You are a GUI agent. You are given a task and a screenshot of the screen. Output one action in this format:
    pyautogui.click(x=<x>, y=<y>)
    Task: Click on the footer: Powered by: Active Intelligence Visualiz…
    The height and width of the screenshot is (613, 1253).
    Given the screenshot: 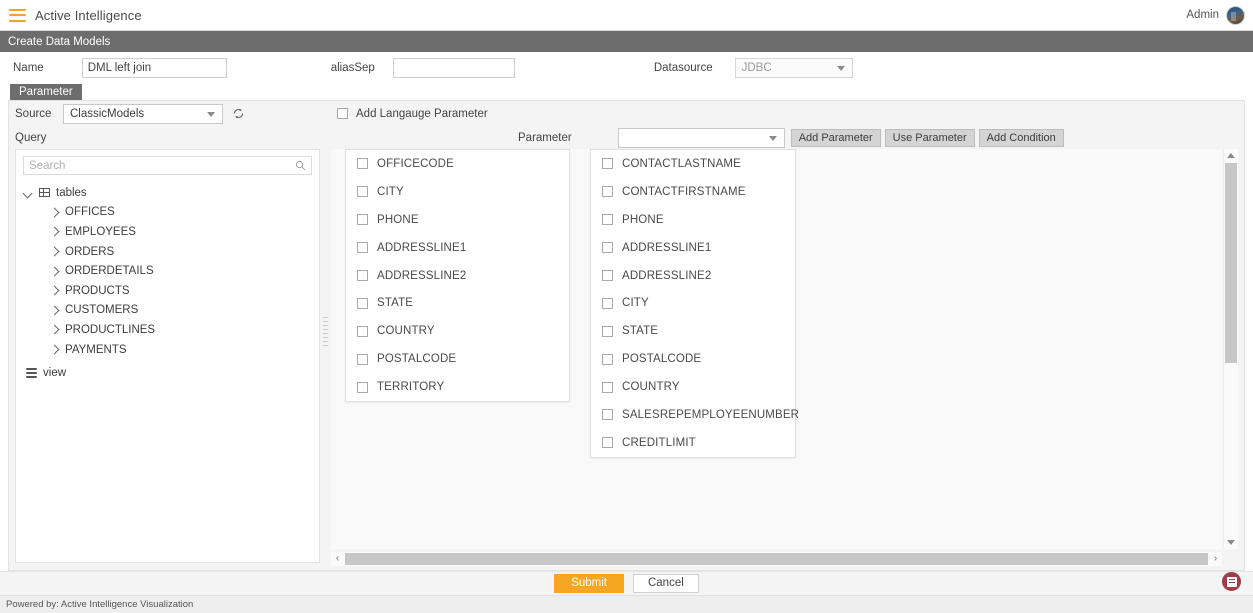 What is the action you would take?
    pyautogui.click(x=626, y=604)
    